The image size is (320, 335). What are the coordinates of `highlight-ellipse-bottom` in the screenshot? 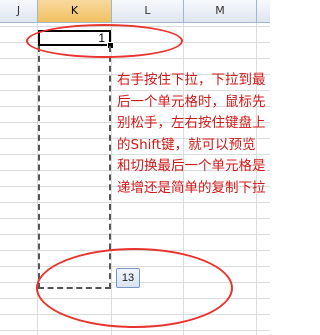 It's located at (134, 288).